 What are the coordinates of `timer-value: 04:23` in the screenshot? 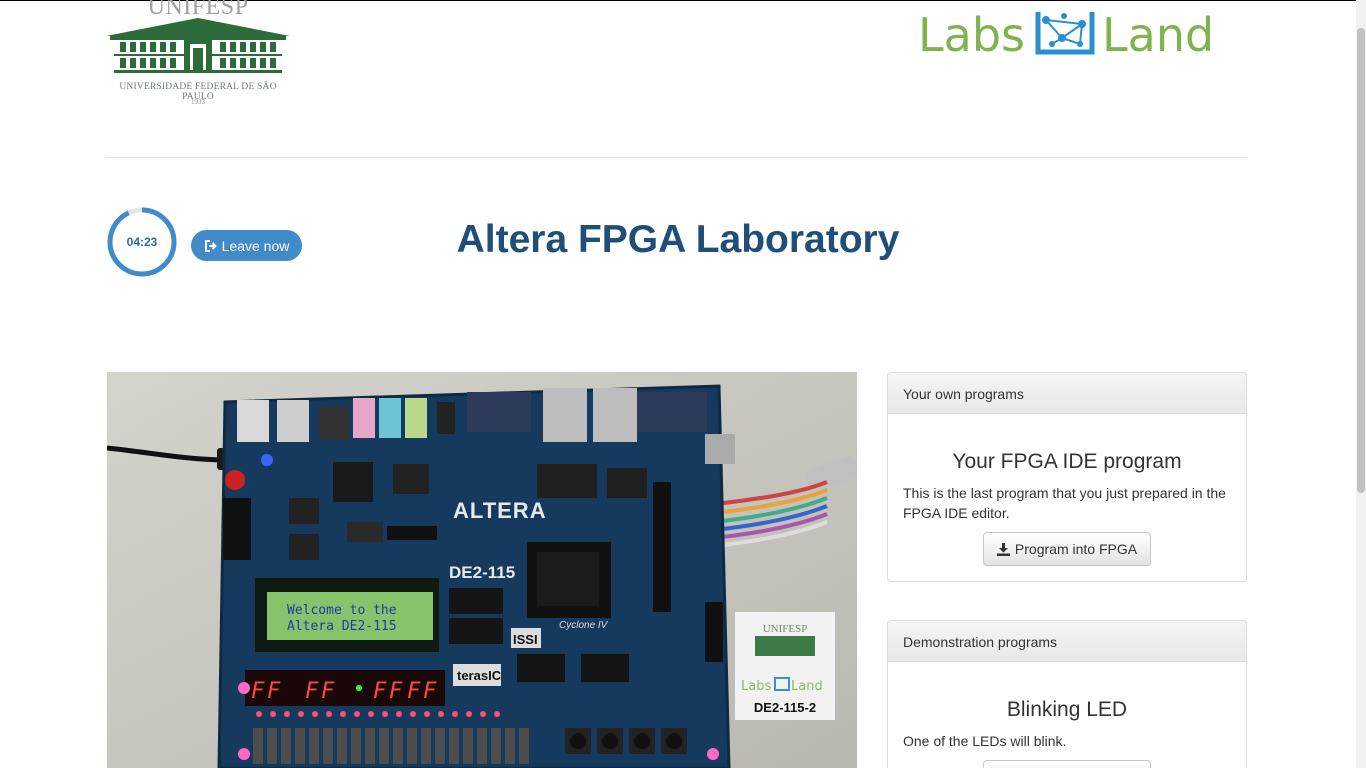 It's located at (142, 242).